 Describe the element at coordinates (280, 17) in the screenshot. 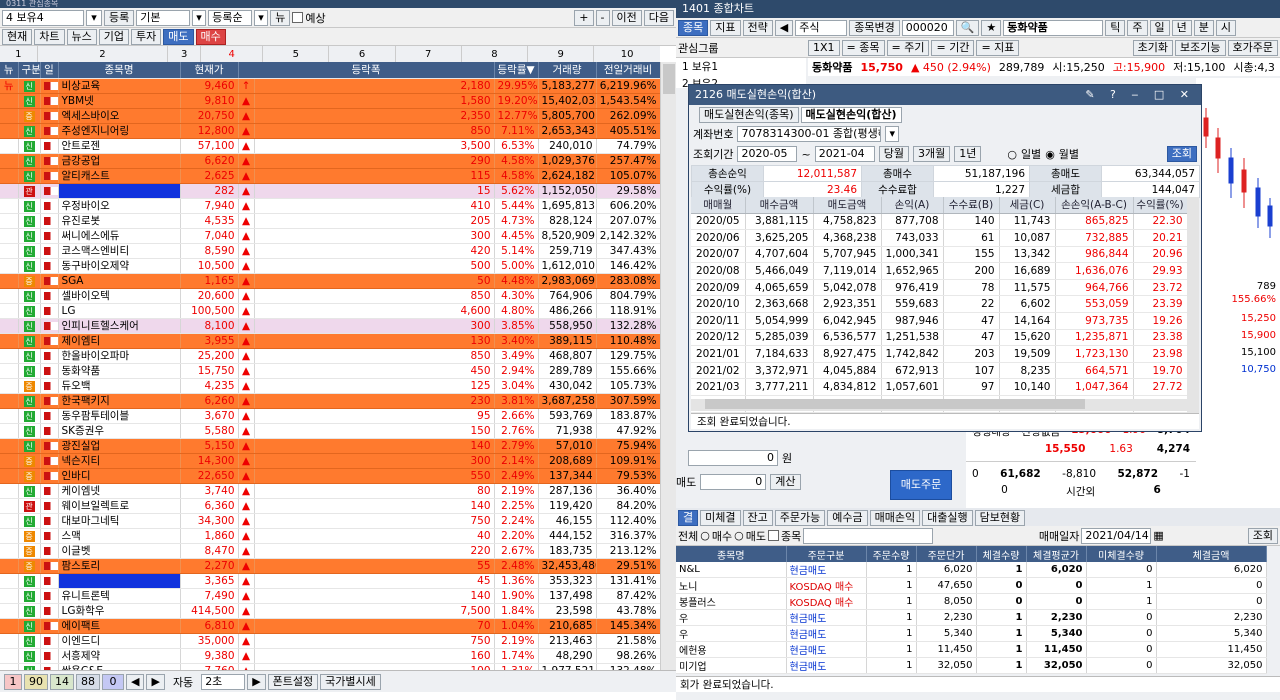

I see `new-button: 뉴` at that location.